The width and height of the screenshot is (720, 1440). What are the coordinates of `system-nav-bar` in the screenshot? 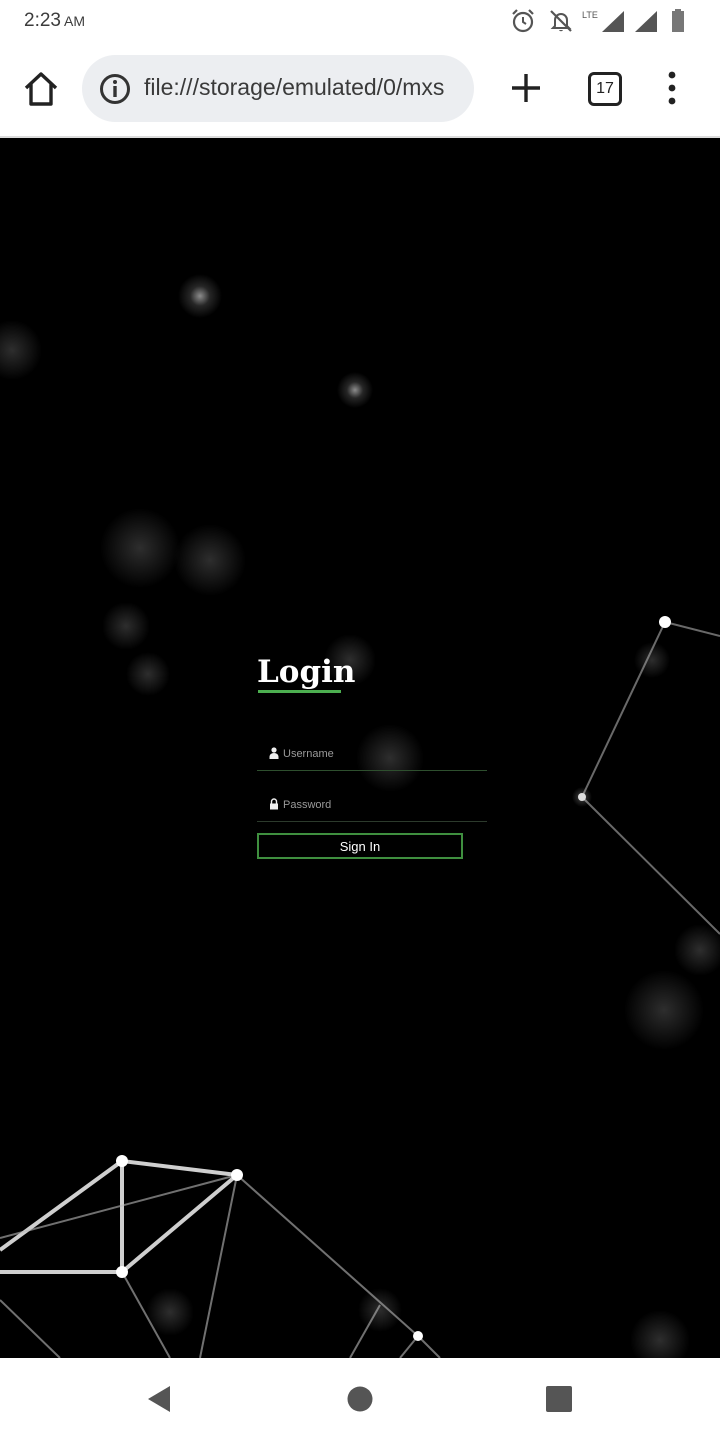 It's located at (360, 1399).